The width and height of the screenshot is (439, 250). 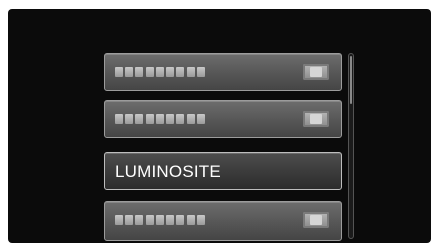 What do you see at coordinates (351, 80) in the screenshot?
I see `scroll-thumb` at bounding box center [351, 80].